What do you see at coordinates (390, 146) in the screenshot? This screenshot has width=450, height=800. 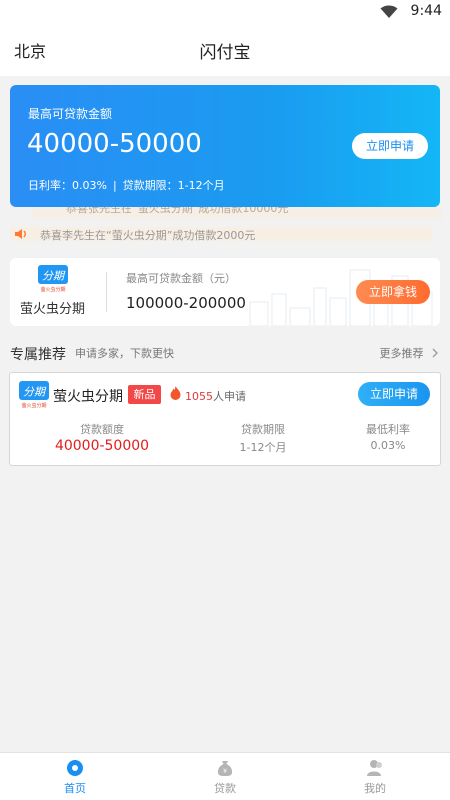 I see `hero-apply-button: 立即申请` at bounding box center [390, 146].